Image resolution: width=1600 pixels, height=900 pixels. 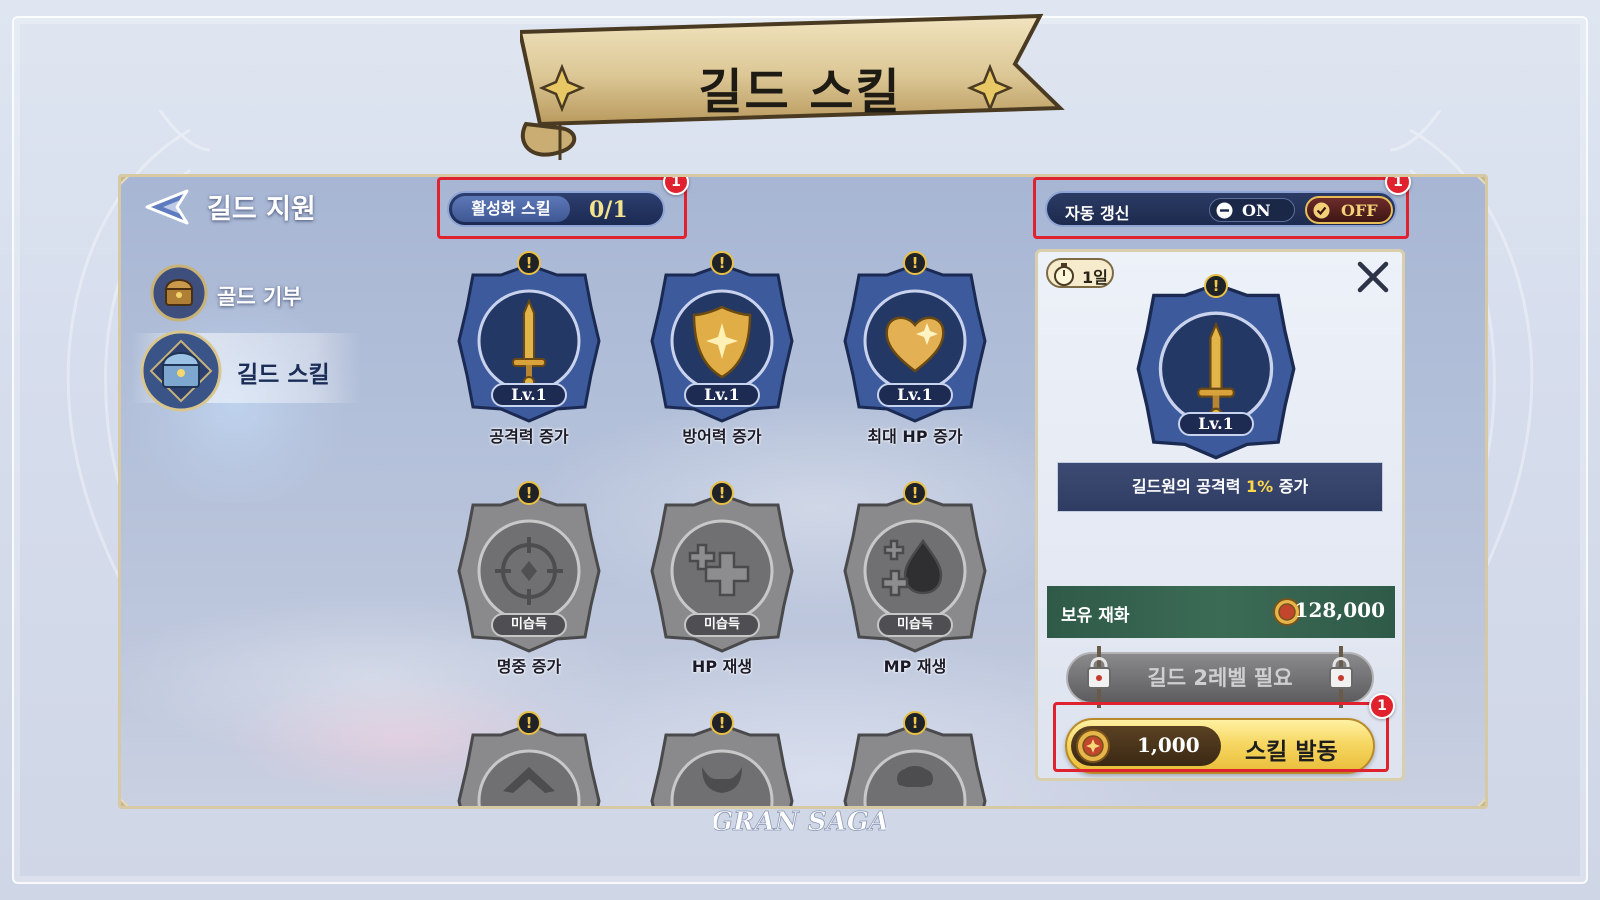 I want to click on sidebar-item-guild-skill: 길드 스킬, so click(x=246, y=371).